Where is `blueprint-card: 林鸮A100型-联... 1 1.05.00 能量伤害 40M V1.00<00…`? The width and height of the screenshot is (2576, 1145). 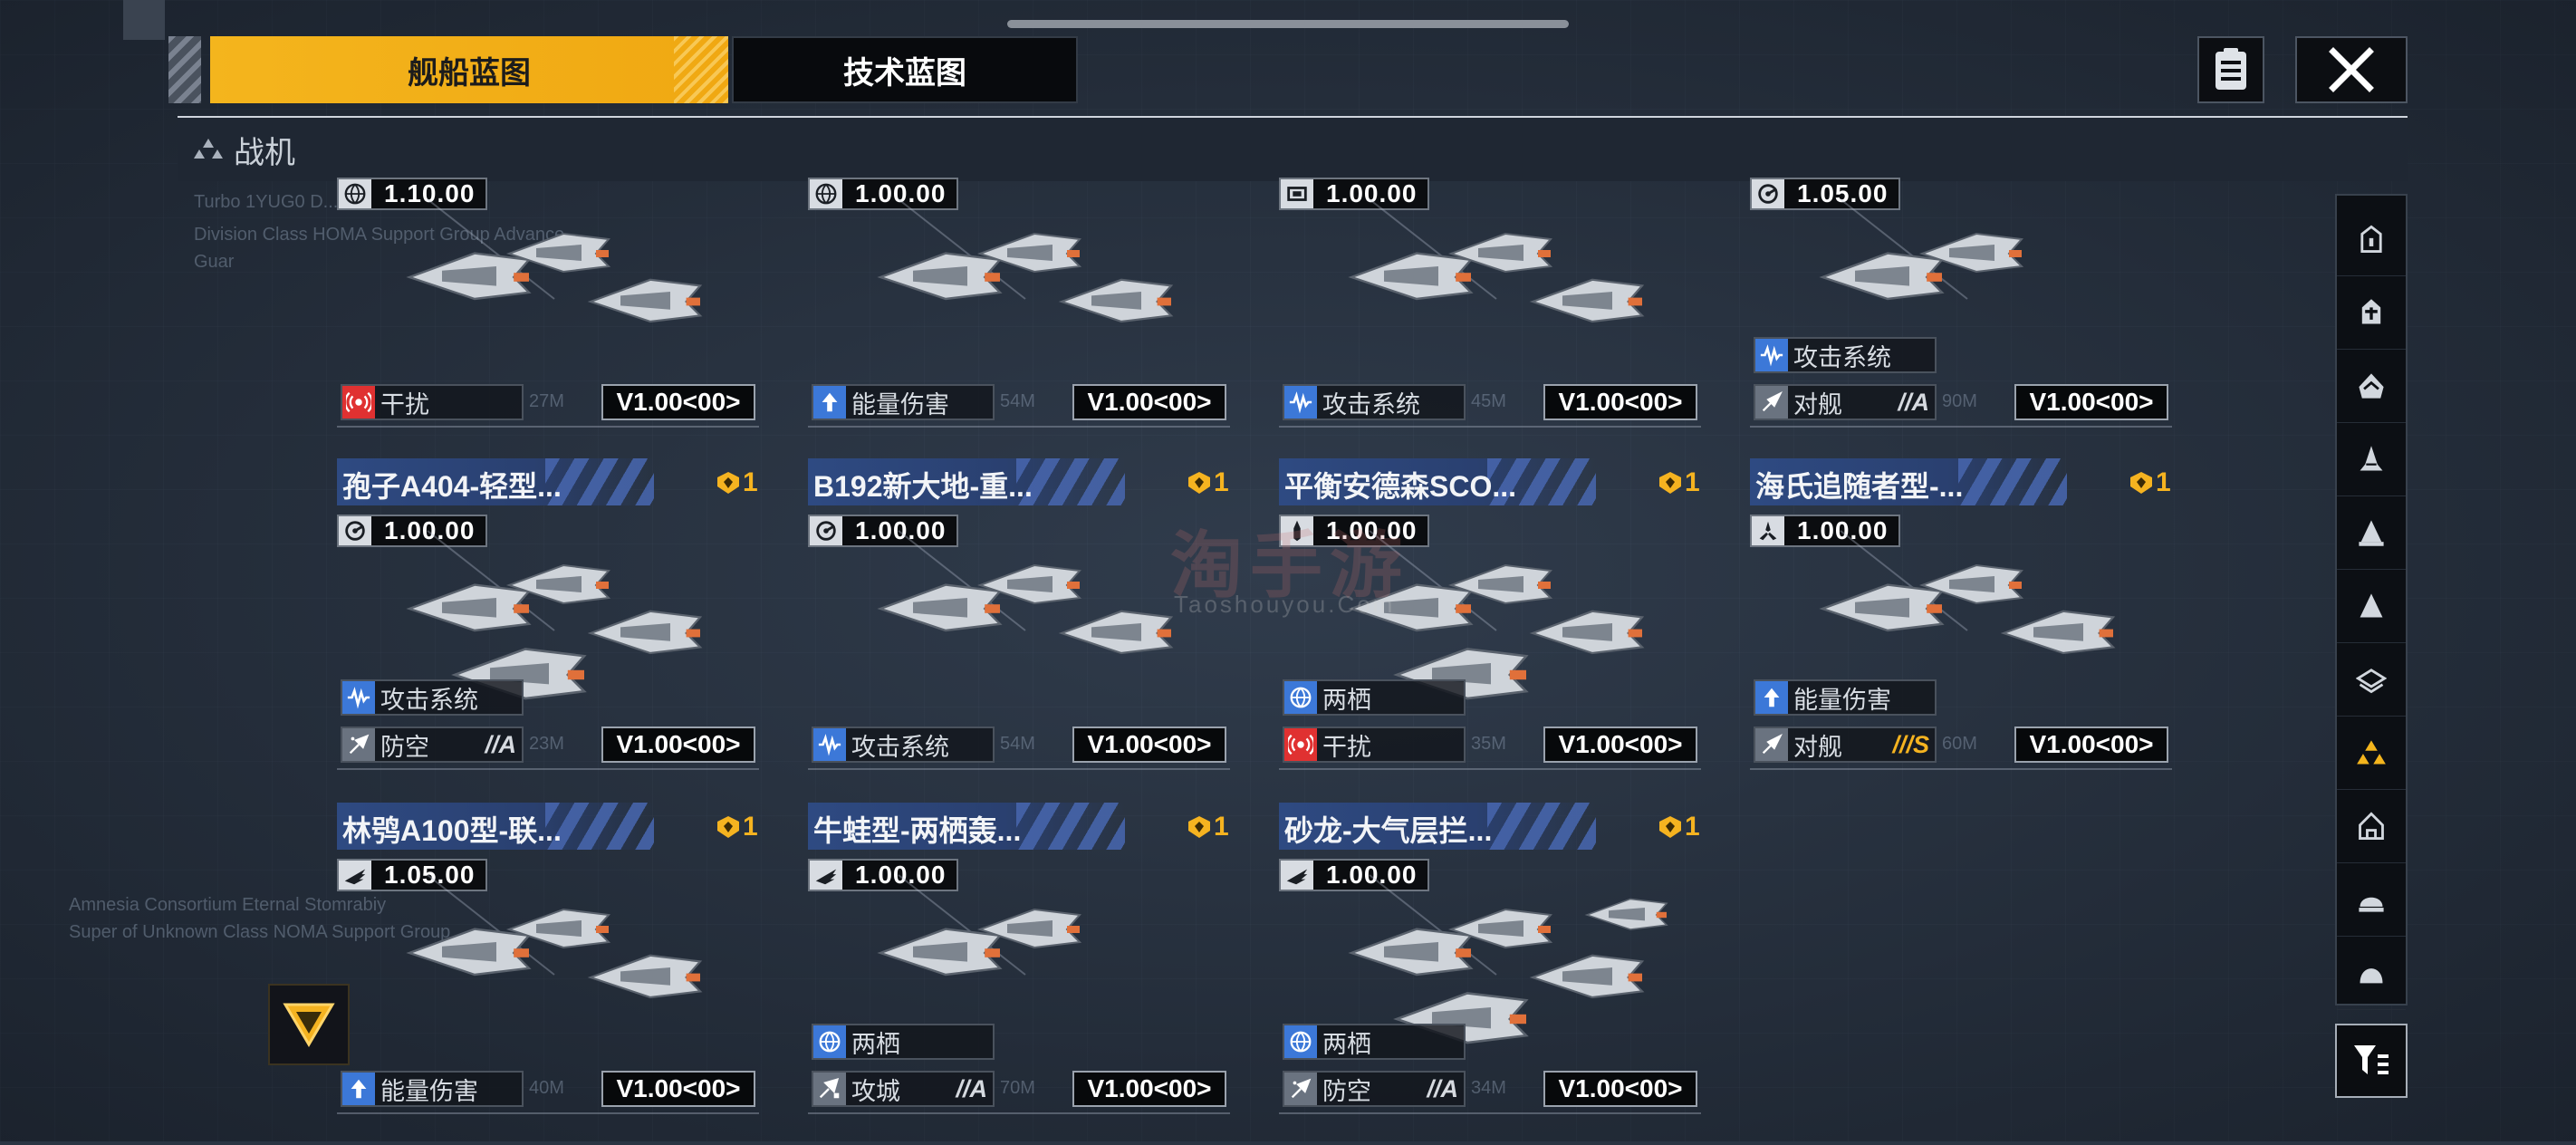
blueprint-card: 林鸮A100型-联... 1 1.05.00 能量伤害 40M V1.00<00… is located at coordinates (550, 974).